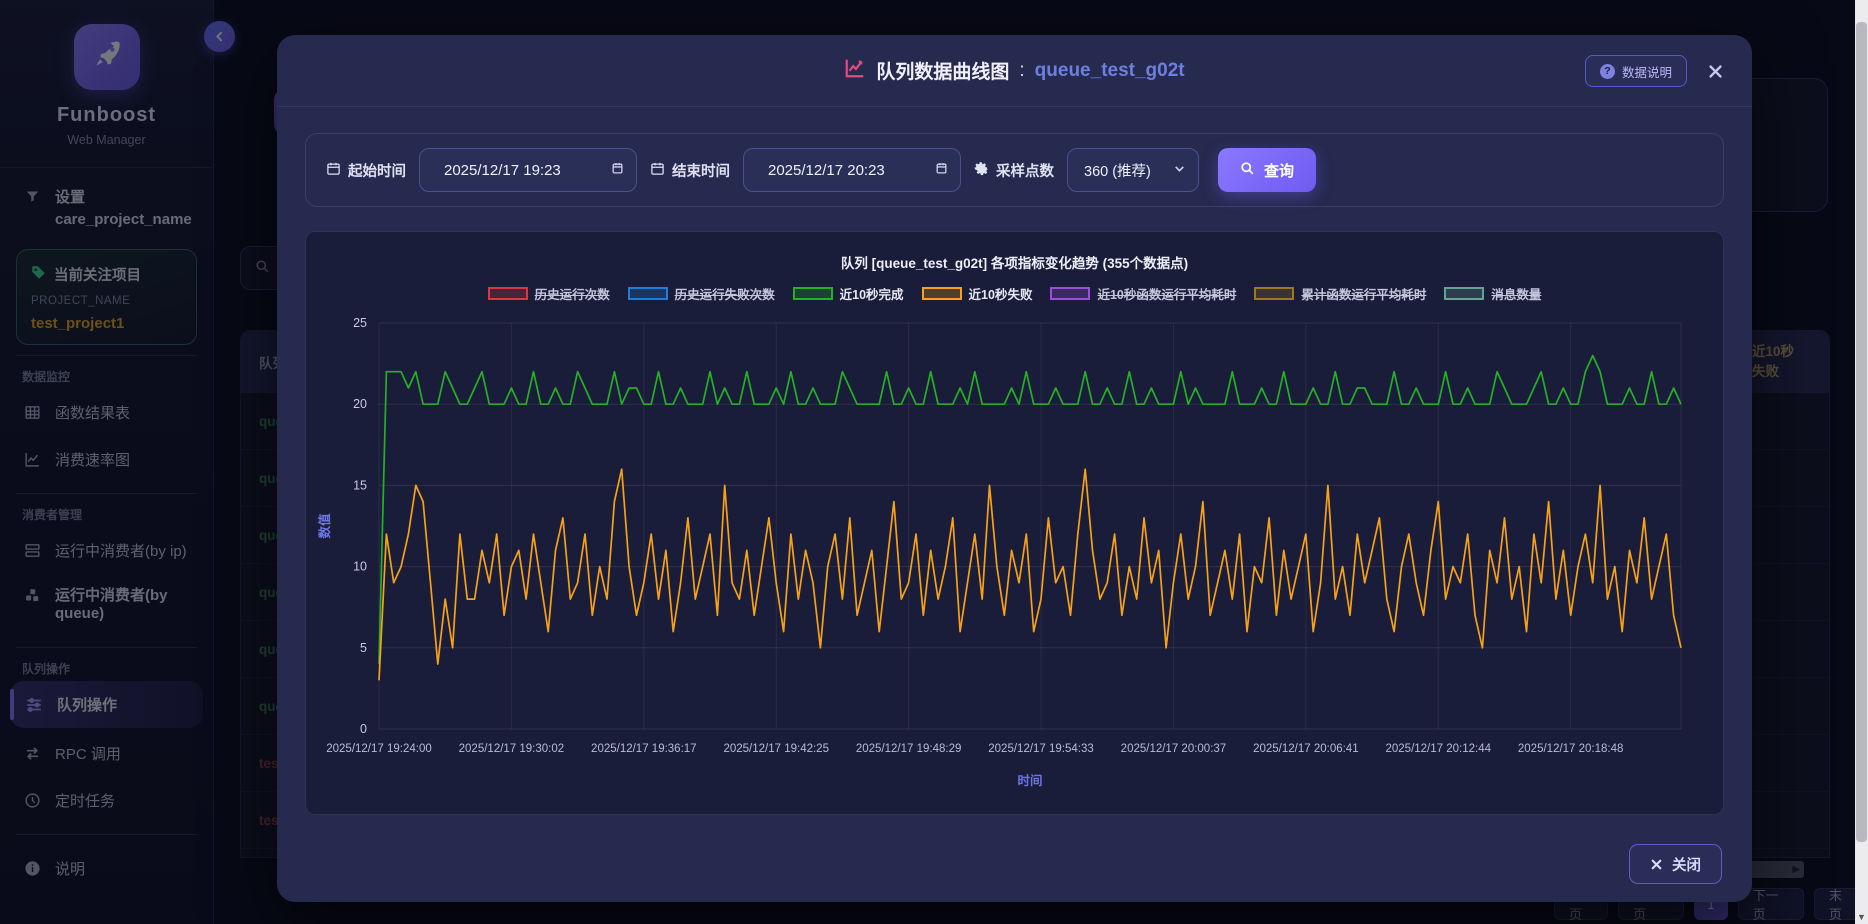 Image resolution: width=1868 pixels, height=924 pixels. What do you see at coordinates (1861, 917) in the screenshot?
I see `vscroll-down-arrow: ▼` at bounding box center [1861, 917].